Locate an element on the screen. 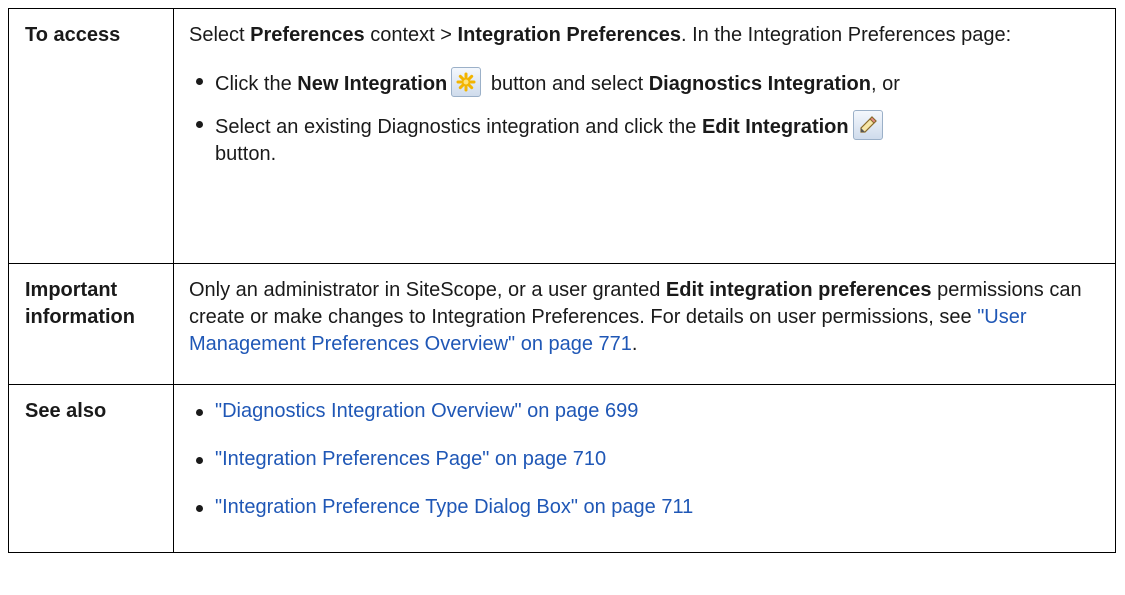 The width and height of the screenshot is (1125, 595). new-integration-label: New Integration is located at coordinates (372, 84).